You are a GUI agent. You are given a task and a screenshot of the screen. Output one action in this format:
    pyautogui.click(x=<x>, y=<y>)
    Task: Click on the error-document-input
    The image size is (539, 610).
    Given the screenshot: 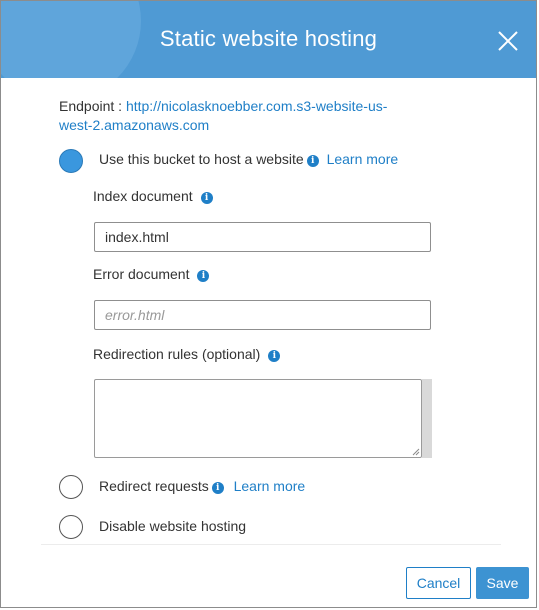 What is the action you would take?
    pyautogui.click(x=262, y=315)
    